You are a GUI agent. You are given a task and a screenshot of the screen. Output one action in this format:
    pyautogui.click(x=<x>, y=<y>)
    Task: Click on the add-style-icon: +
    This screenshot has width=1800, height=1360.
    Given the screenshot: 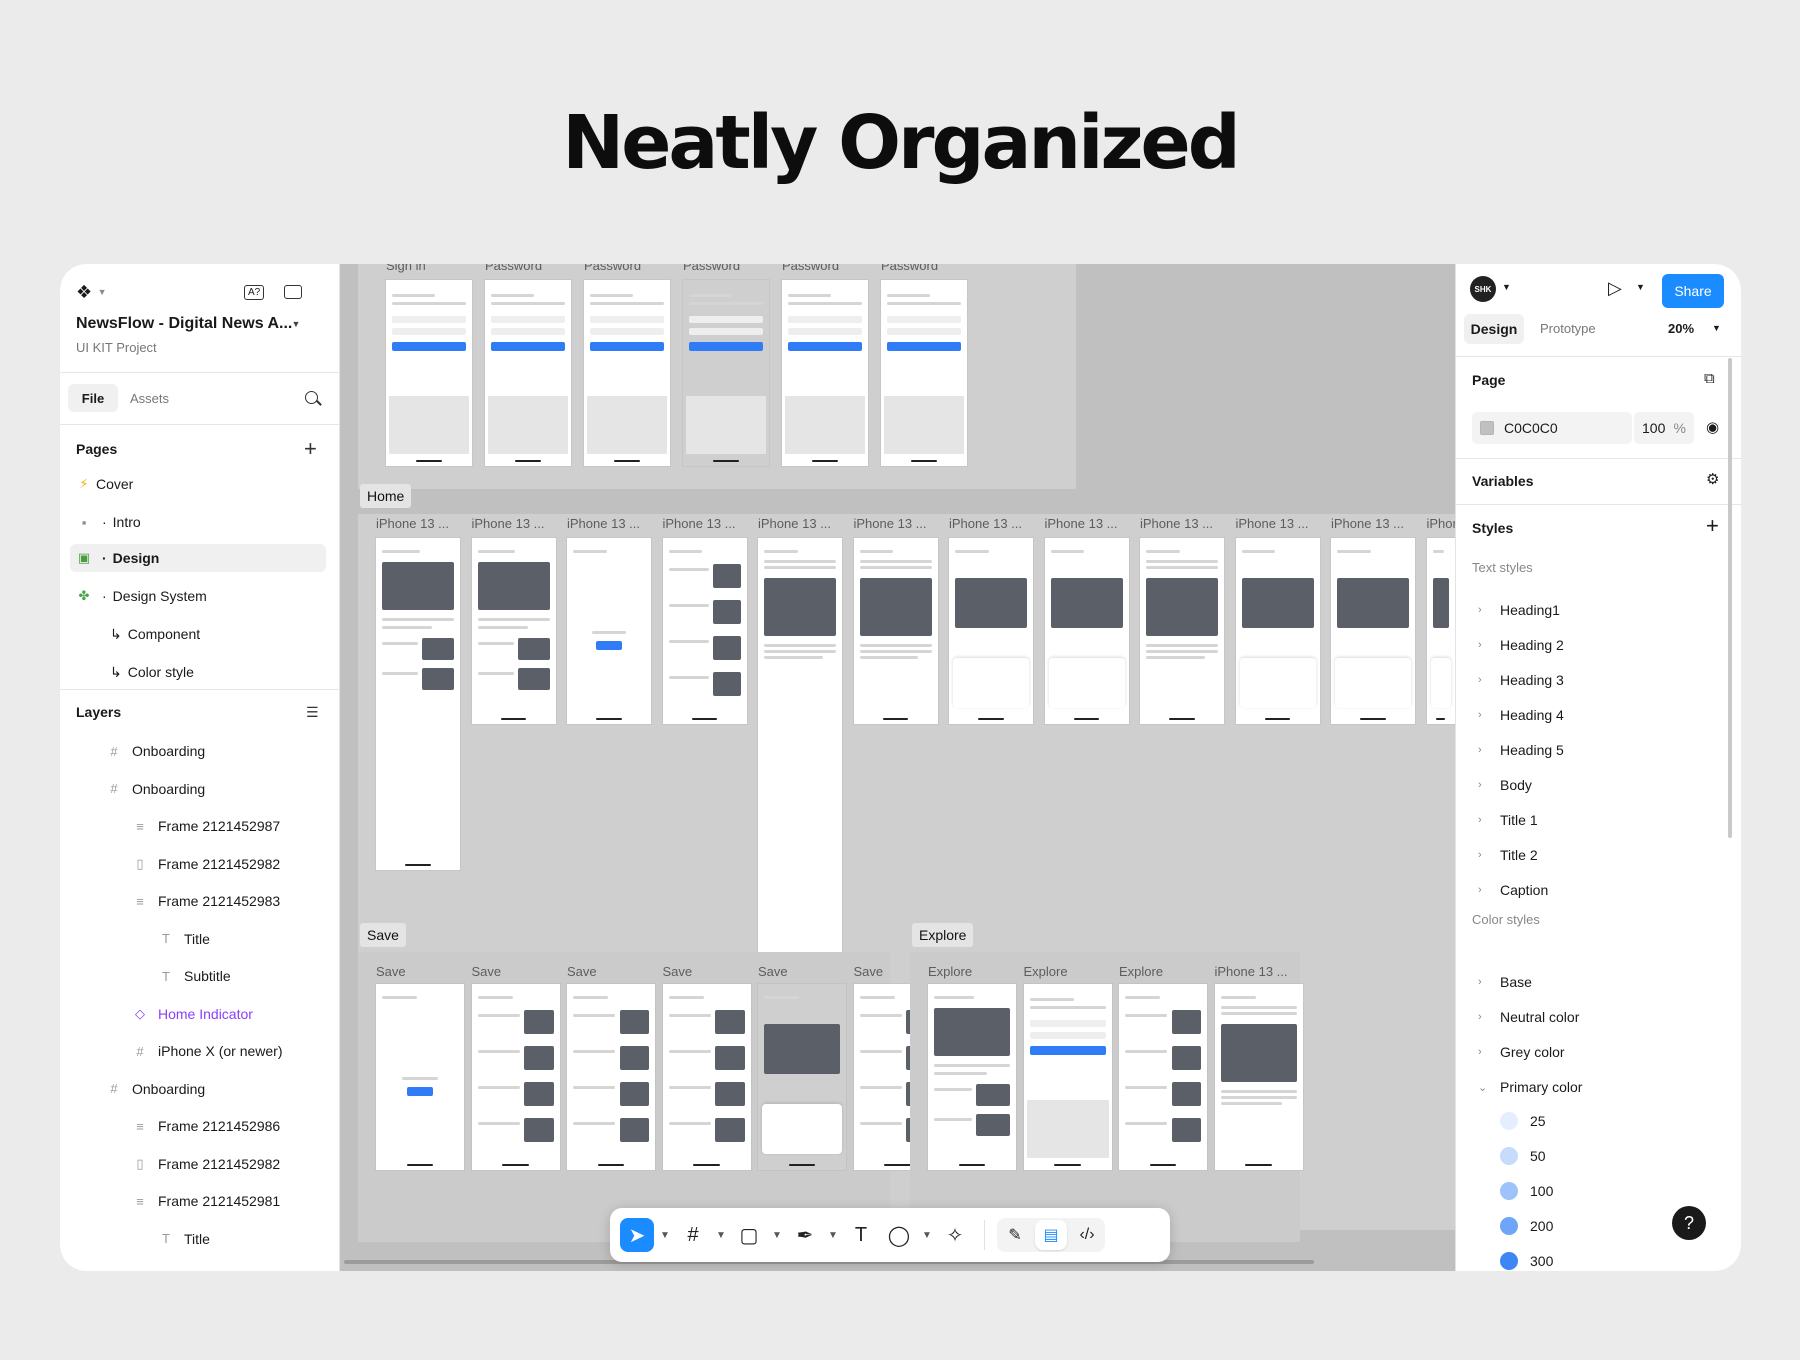 What is the action you would take?
    pyautogui.click(x=1712, y=526)
    